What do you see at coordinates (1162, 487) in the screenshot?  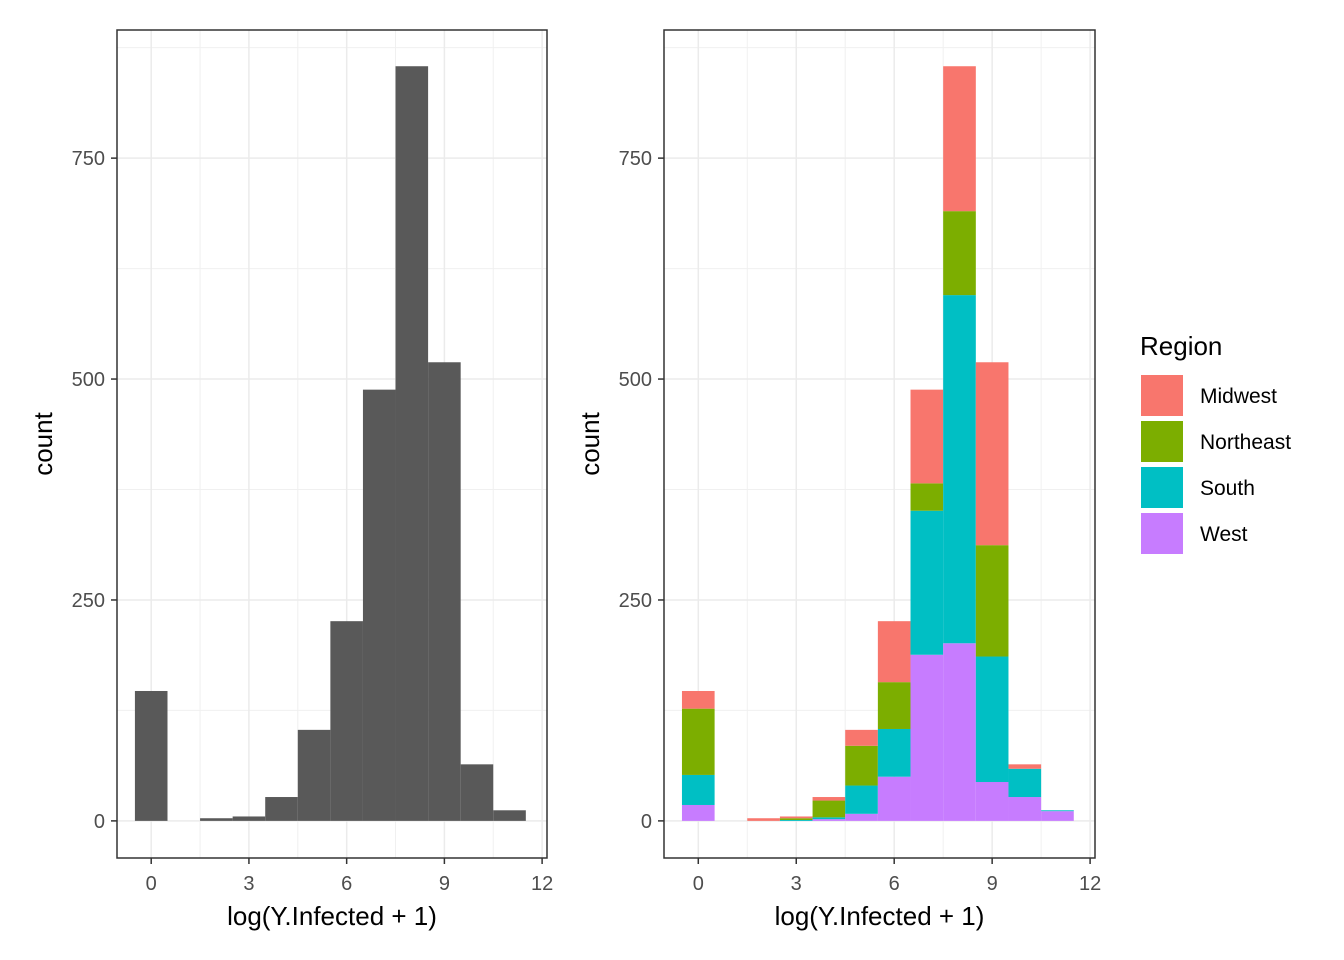 I see `legend-key-south` at bounding box center [1162, 487].